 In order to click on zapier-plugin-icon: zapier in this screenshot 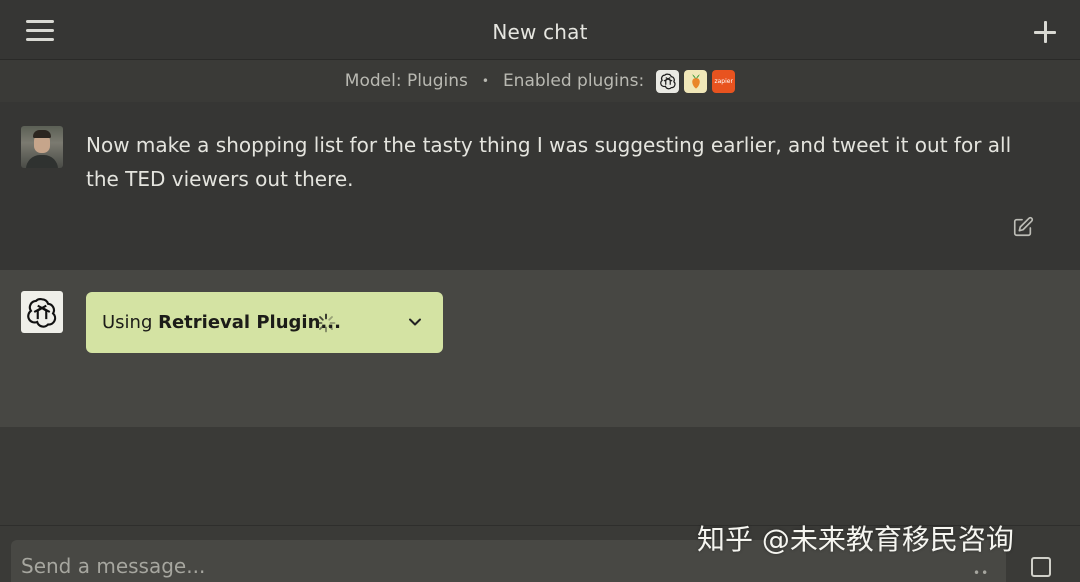, I will do `click(724, 81)`.